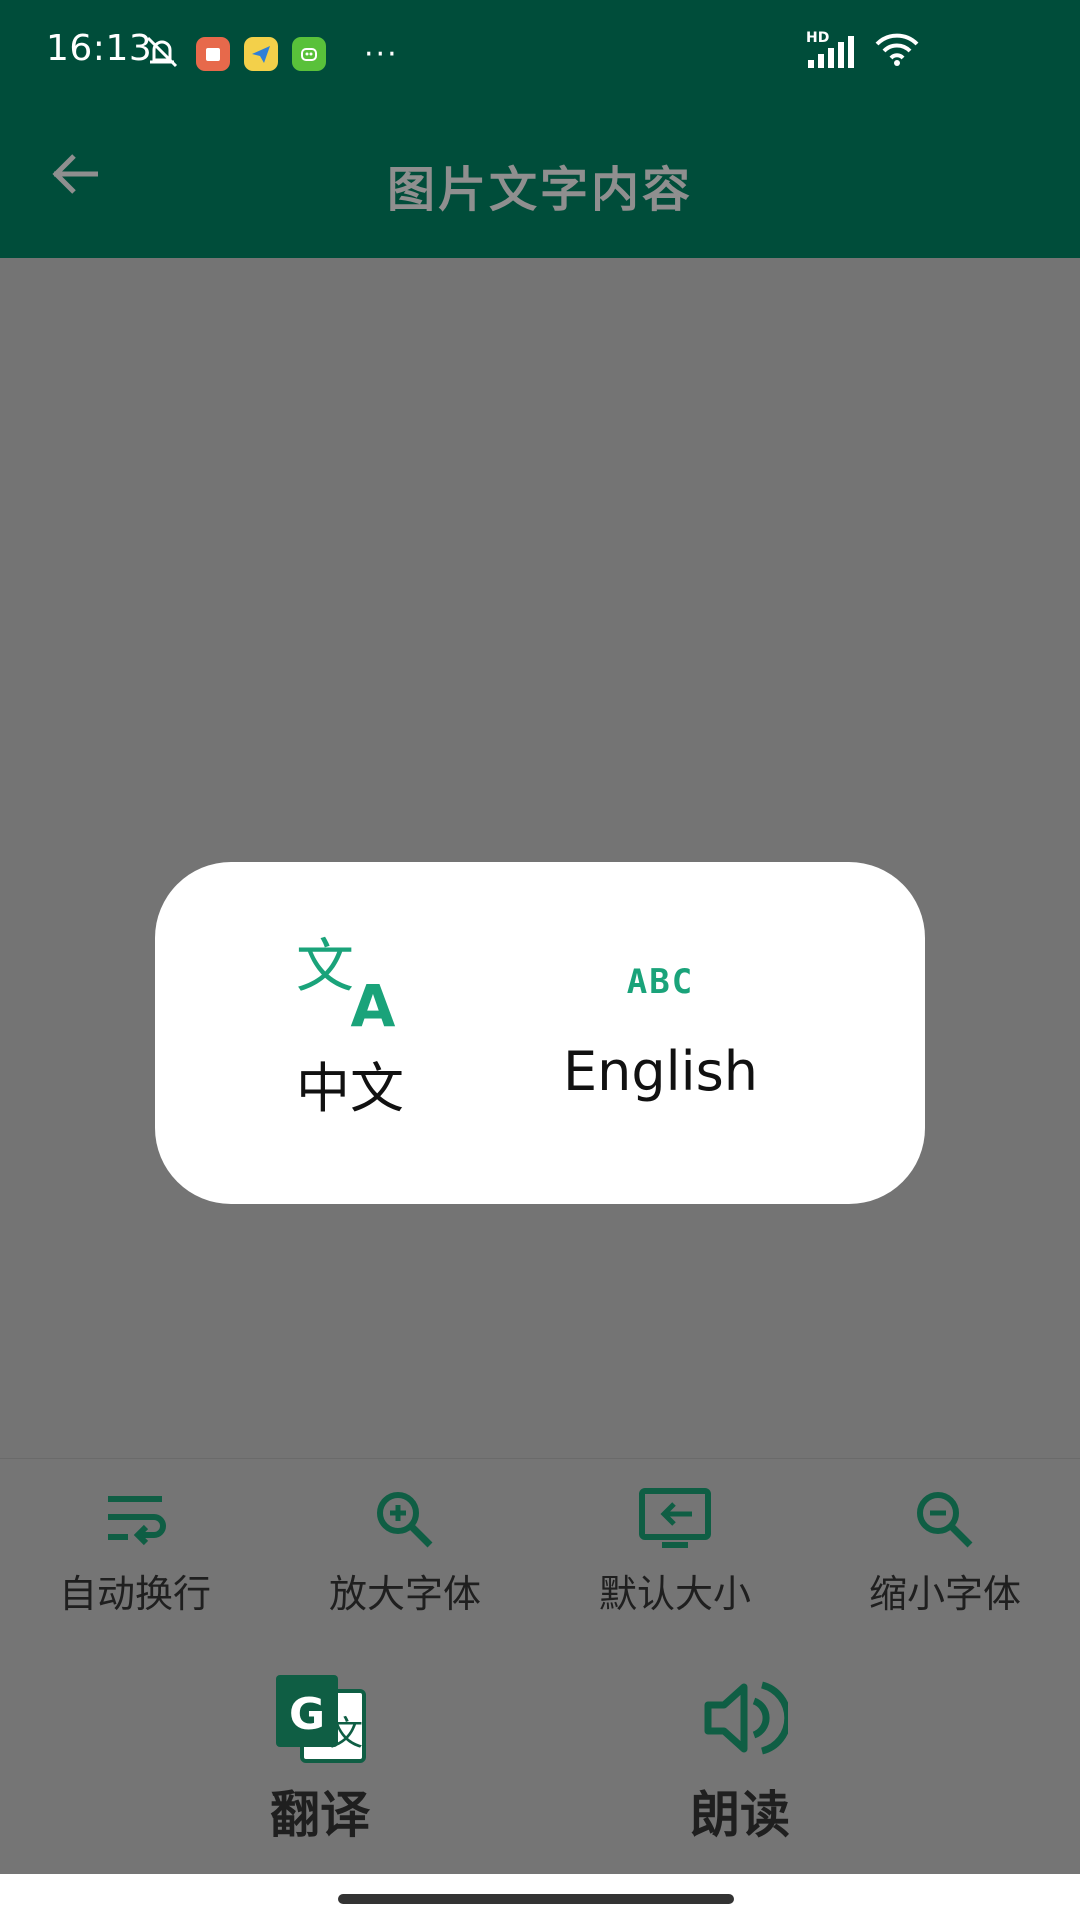 The image size is (1080, 1920). I want to click on status-time: 16:13, so click(99, 48).